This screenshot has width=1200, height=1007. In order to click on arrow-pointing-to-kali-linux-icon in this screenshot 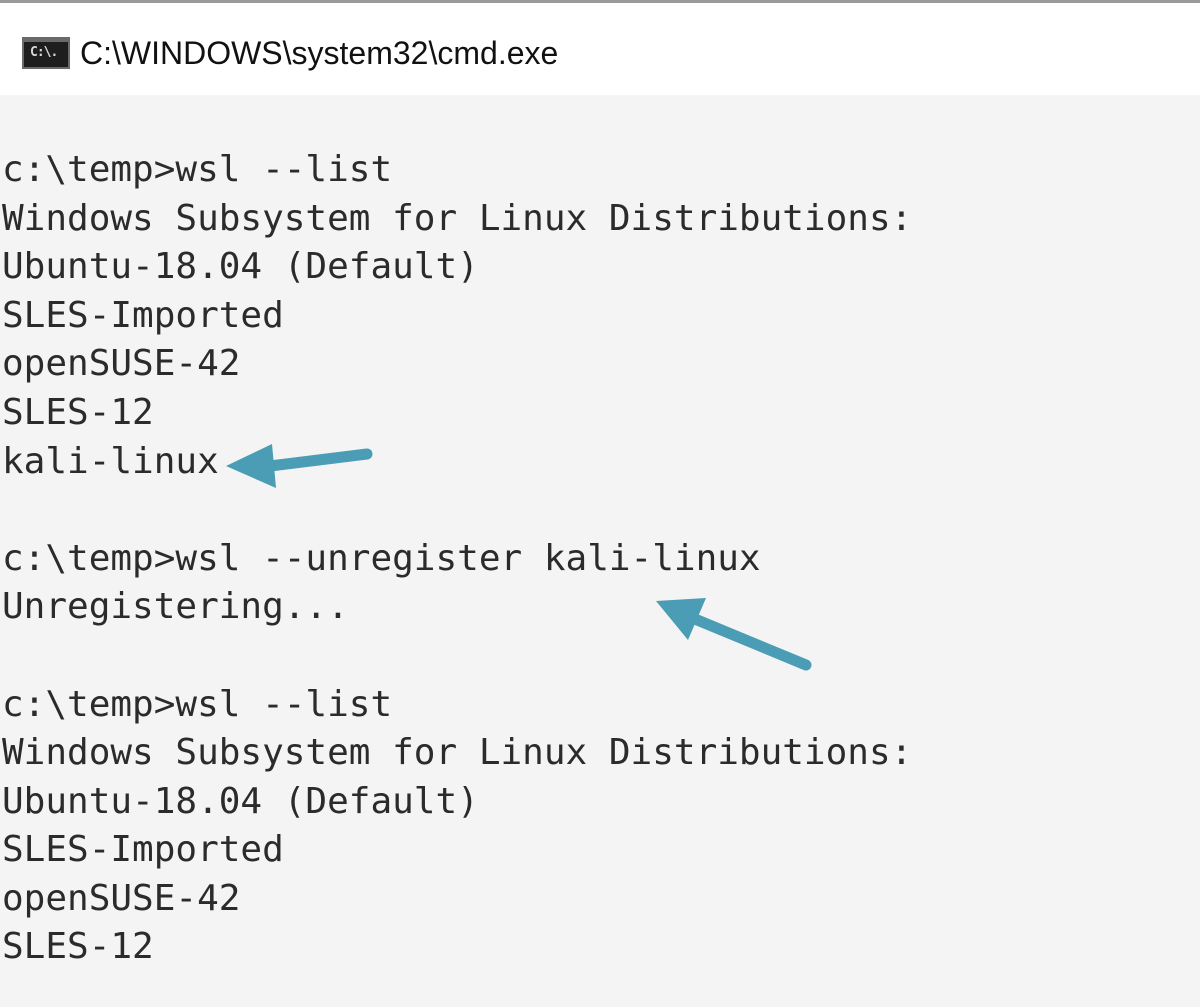, I will do `click(299, 466)`.